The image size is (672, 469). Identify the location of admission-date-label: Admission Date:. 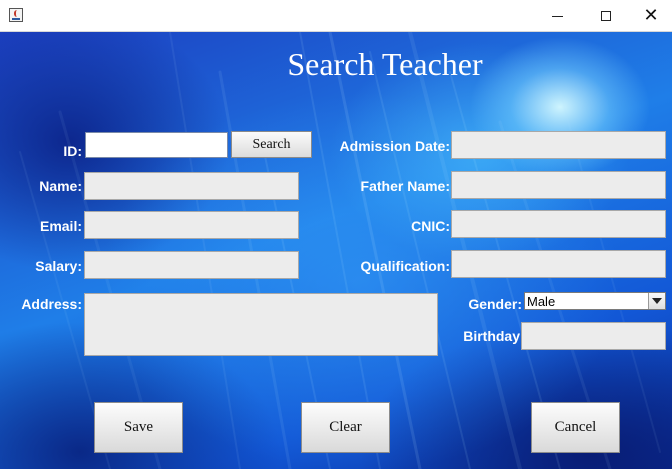
(394, 146).